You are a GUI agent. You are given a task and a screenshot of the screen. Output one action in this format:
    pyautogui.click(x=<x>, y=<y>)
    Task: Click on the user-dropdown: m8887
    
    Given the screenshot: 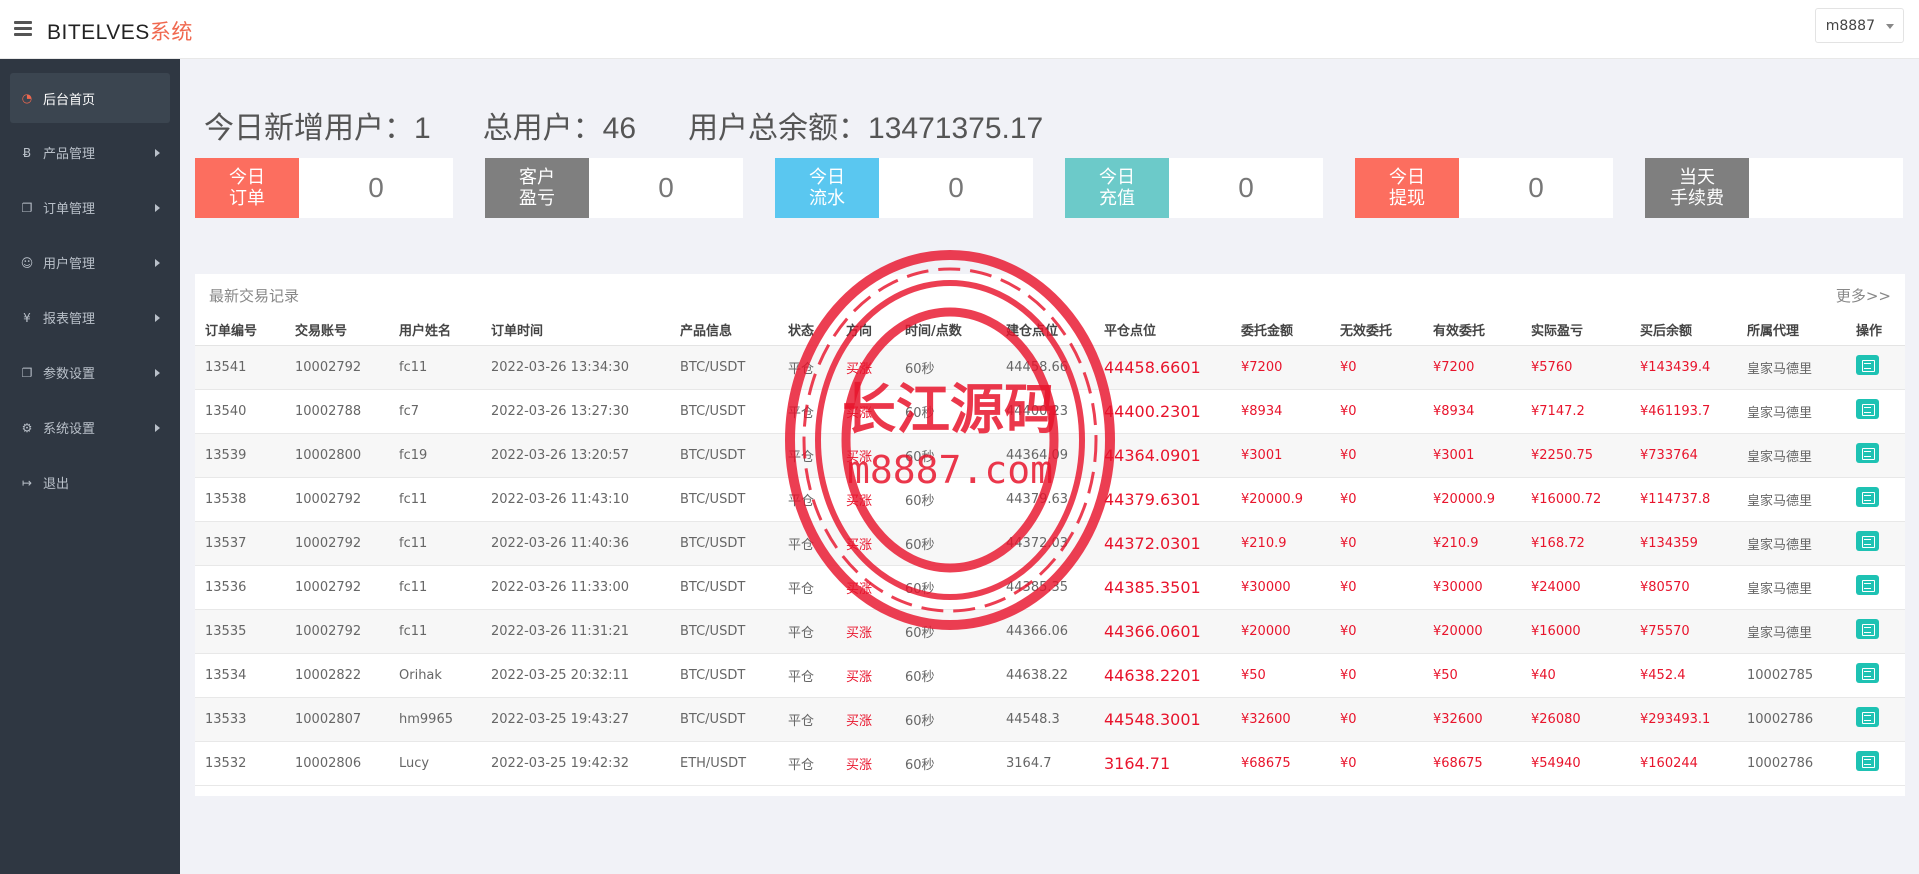 What is the action you would take?
    pyautogui.click(x=1859, y=25)
    